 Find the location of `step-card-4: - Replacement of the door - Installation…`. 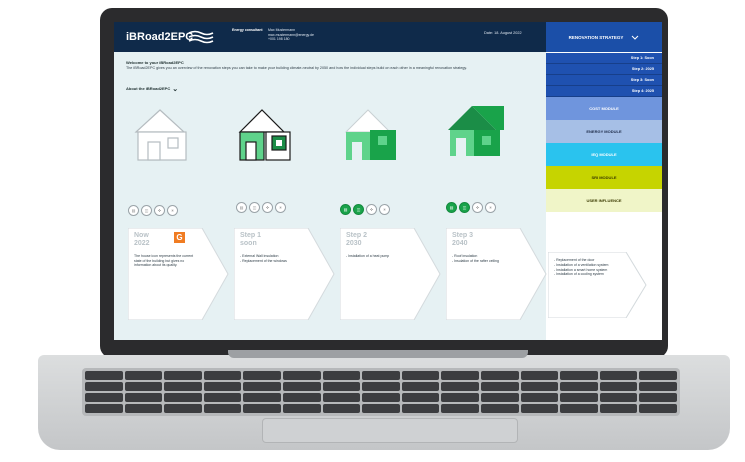

step-card-4: - Replacement of the door - Installation… is located at coordinates (597, 285).